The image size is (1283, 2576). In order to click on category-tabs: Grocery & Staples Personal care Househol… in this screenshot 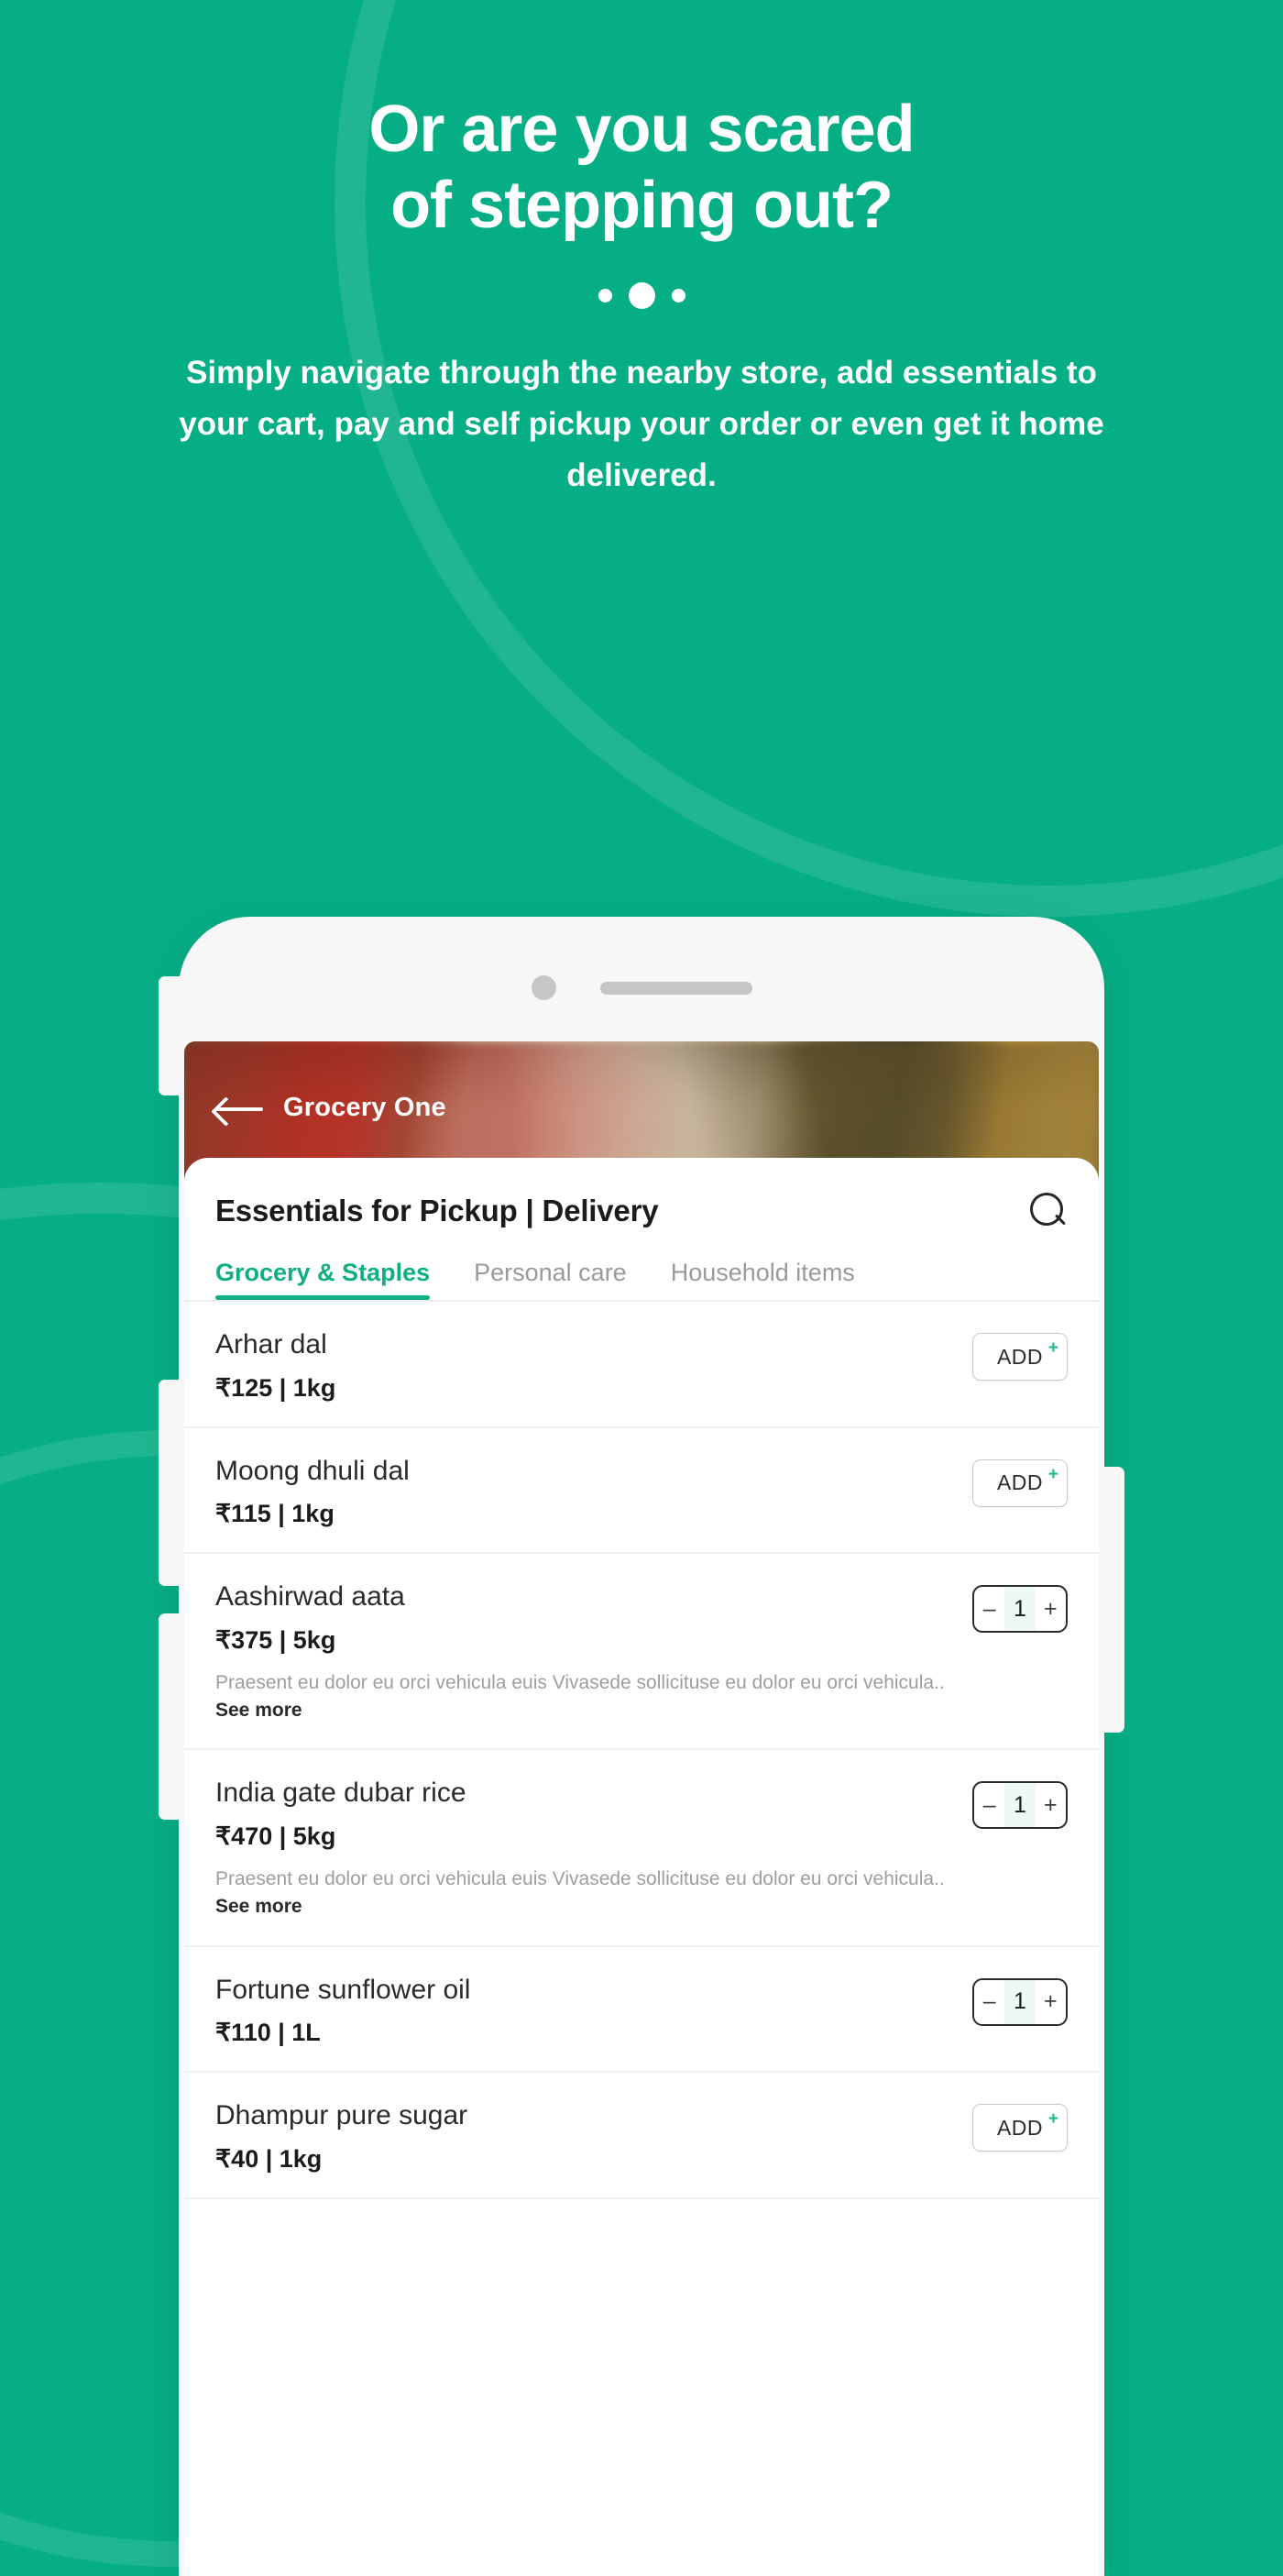, I will do `click(641, 1279)`.